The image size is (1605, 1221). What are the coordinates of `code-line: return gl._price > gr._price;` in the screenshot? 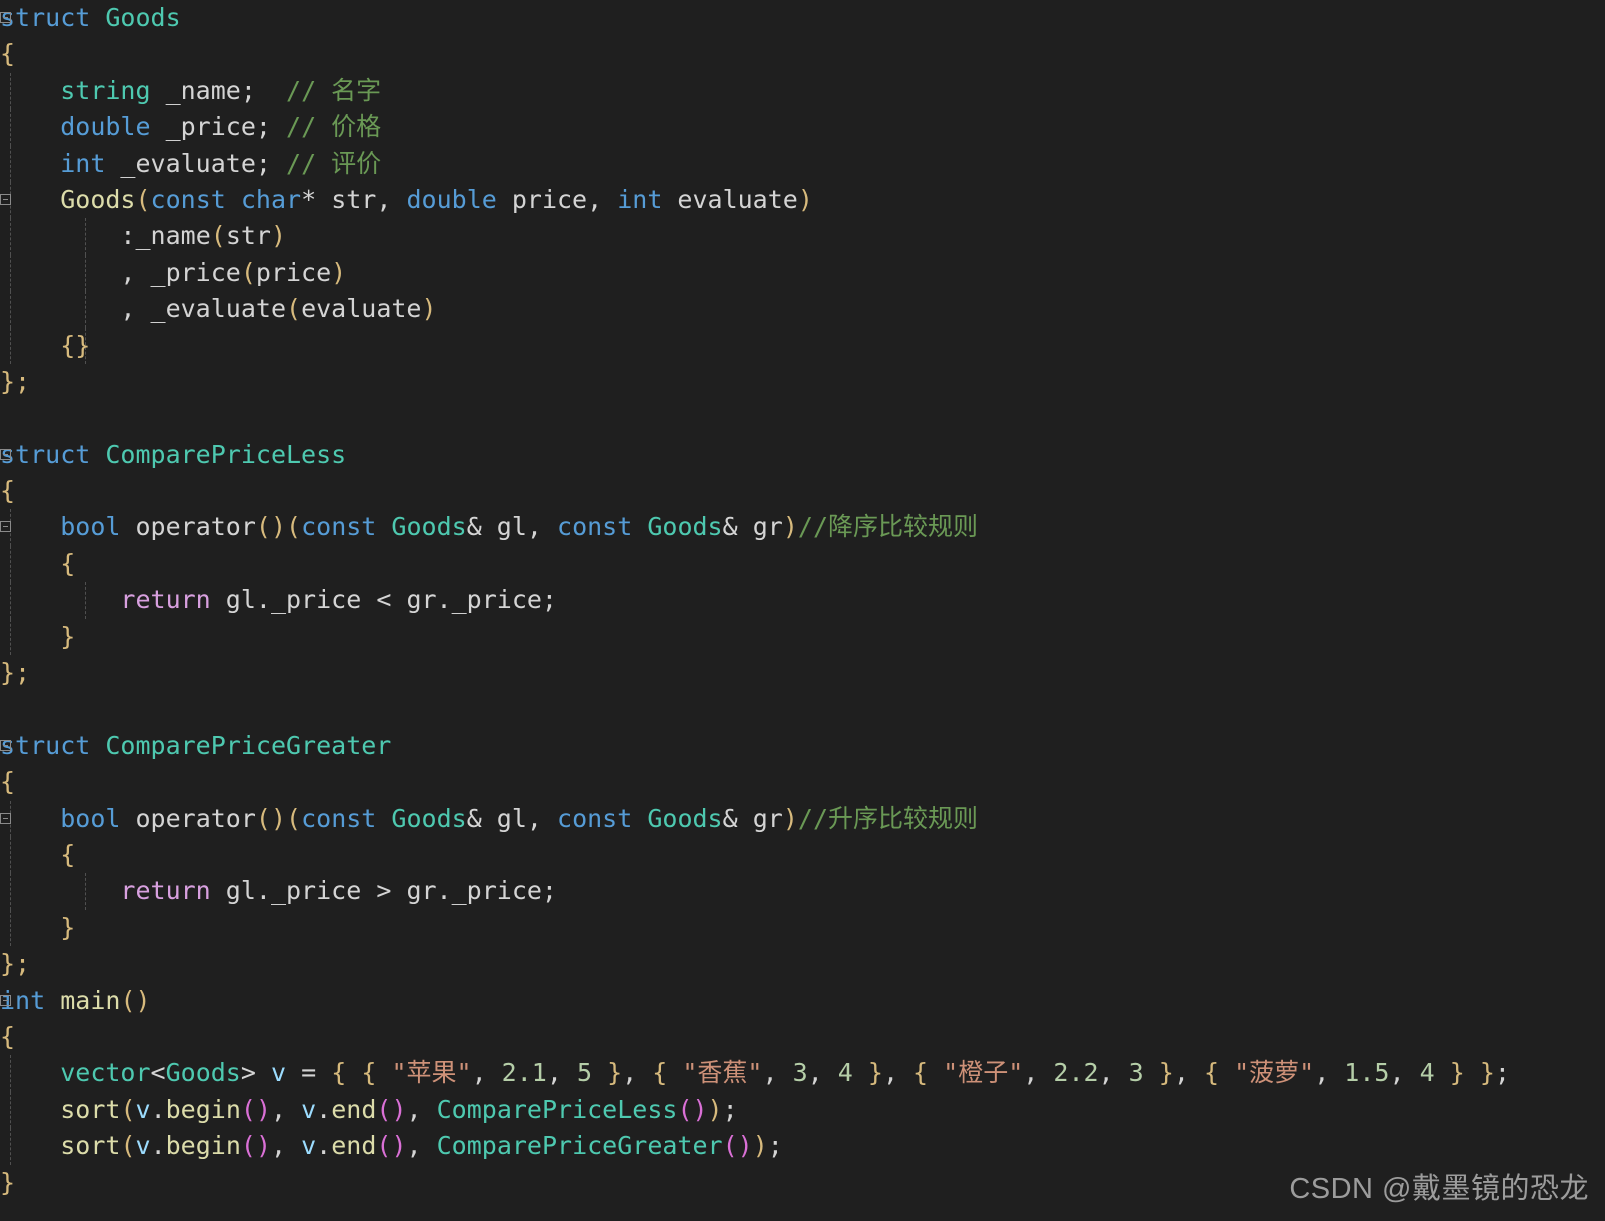 It's located at (802, 891).